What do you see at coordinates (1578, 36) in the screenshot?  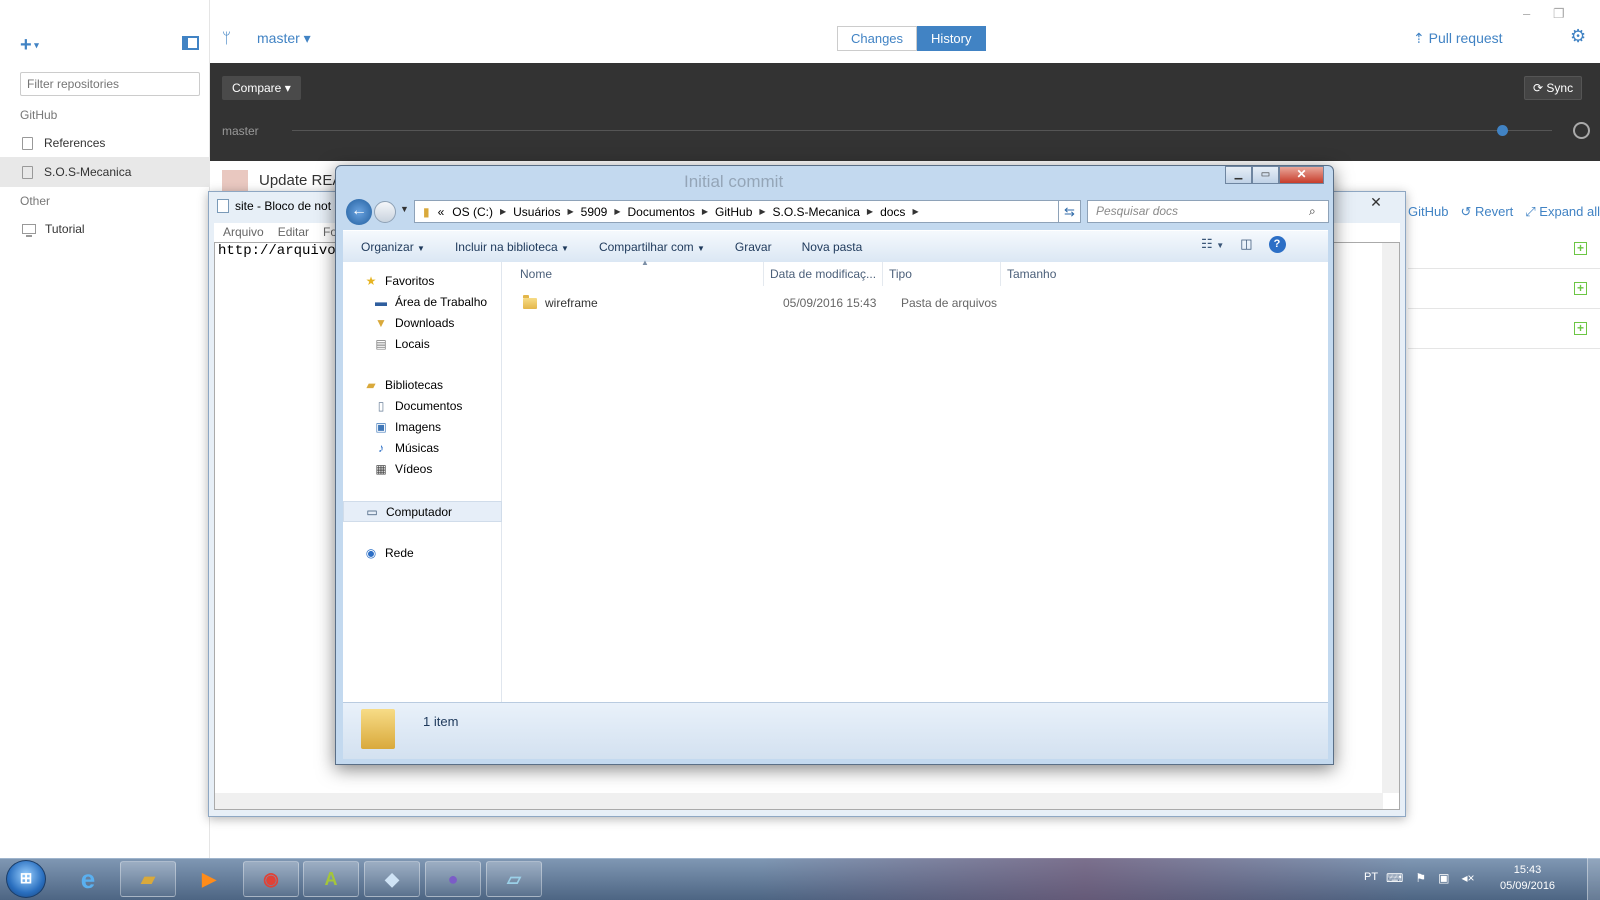 I see `gear-icon: ⚙` at bounding box center [1578, 36].